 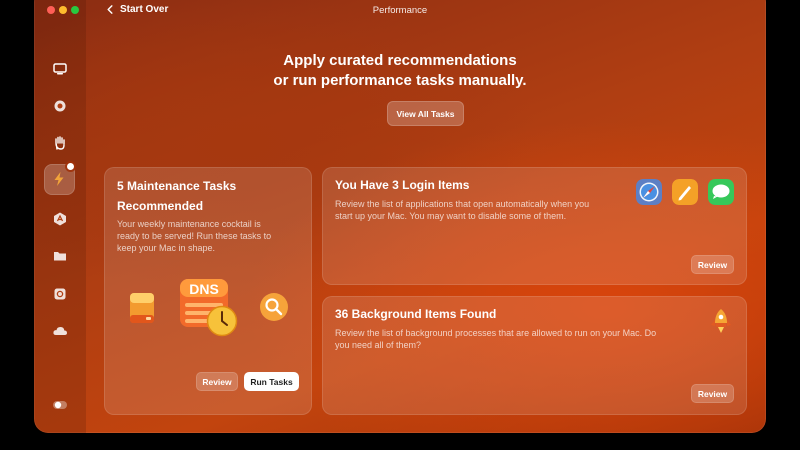 What do you see at coordinates (222, 321) in the screenshot?
I see `clock-icon` at bounding box center [222, 321].